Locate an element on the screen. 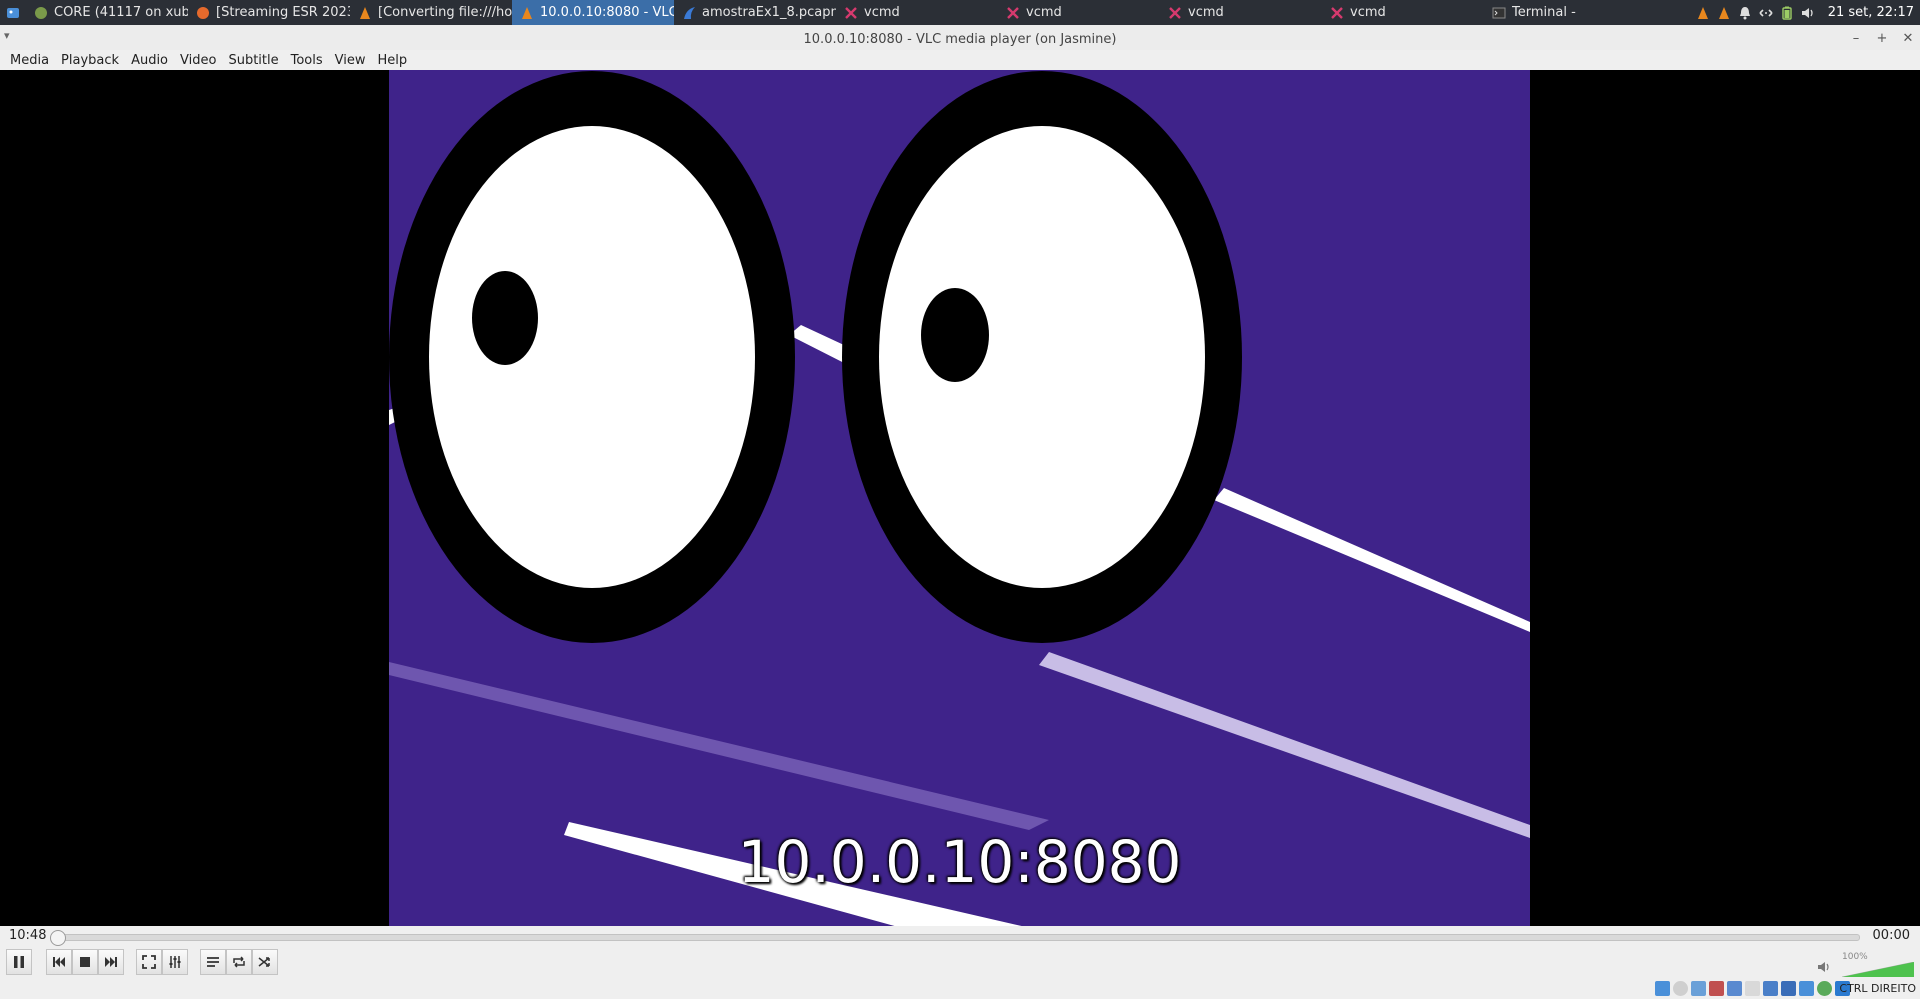 The width and height of the screenshot is (1920, 999). cpu-icon is located at coordinates (1806, 988).